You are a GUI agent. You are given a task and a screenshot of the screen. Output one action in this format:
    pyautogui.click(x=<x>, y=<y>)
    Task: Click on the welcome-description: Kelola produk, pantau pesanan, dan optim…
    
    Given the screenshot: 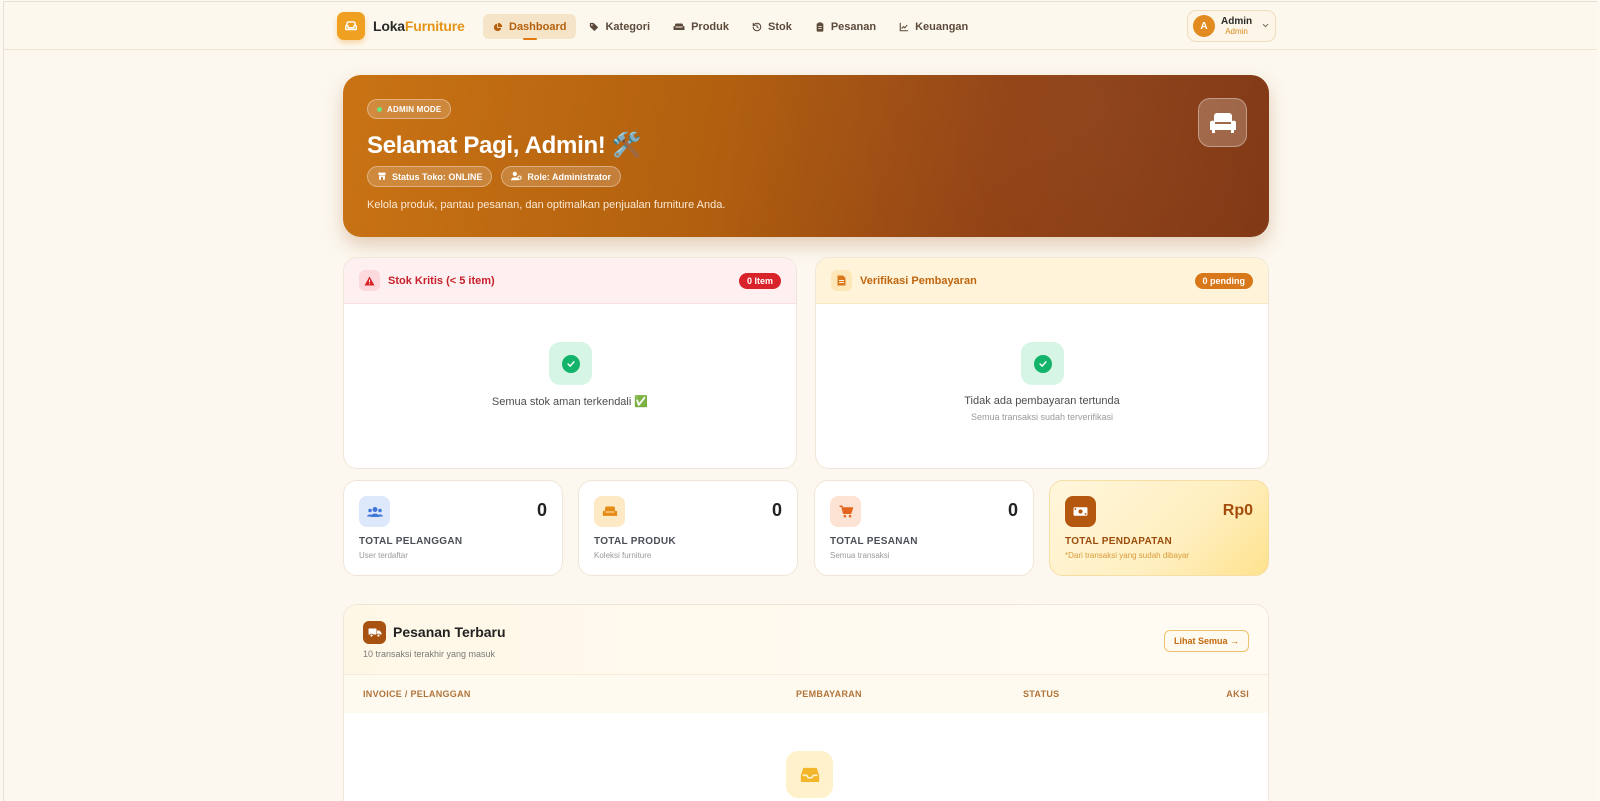 What is the action you would take?
    pyautogui.click(x=546, y=205)
    